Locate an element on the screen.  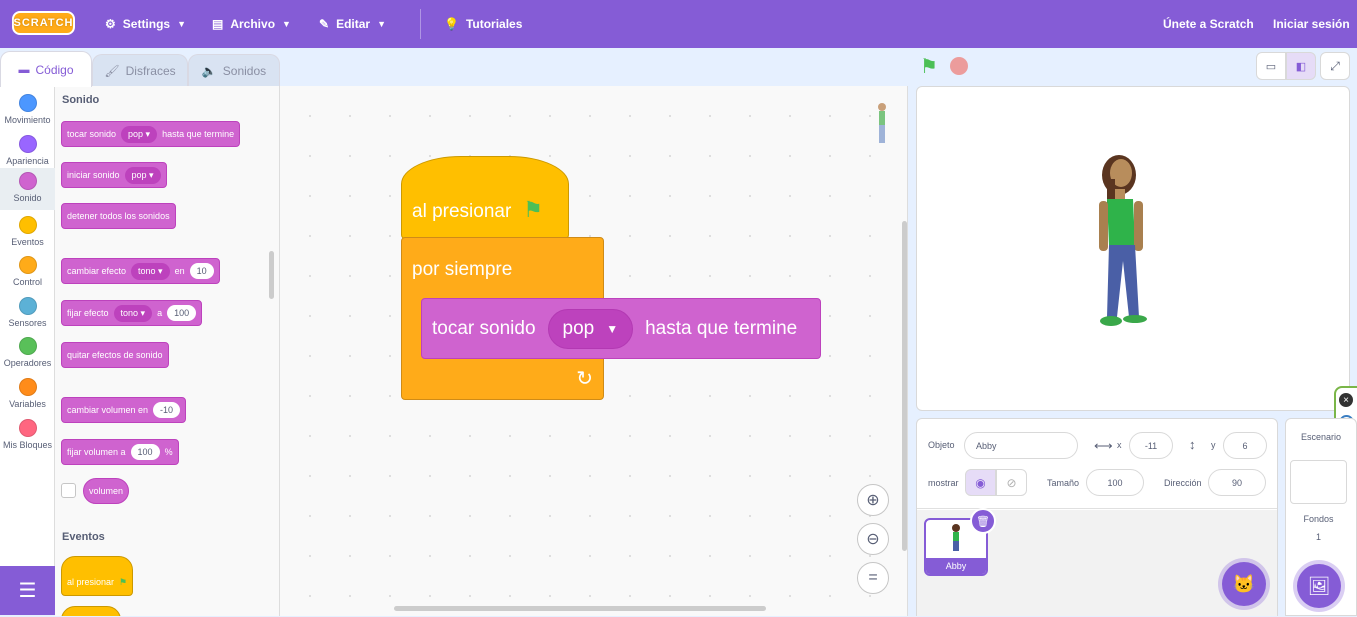
y-label: y is located at coordinates (1213, 445).